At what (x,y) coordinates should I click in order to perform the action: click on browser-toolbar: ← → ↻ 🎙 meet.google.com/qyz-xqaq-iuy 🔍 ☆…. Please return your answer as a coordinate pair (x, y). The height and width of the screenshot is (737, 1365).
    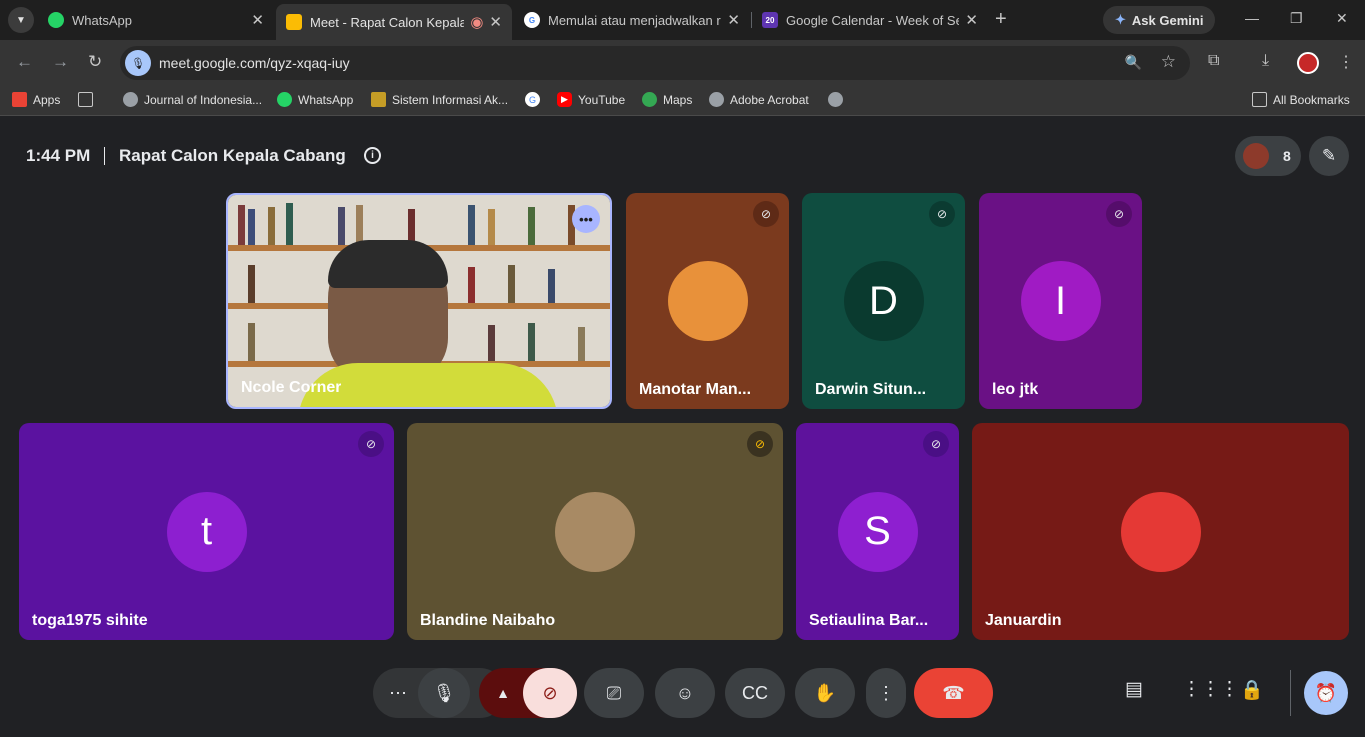
    Looking at the image, I should click on (682, 63).